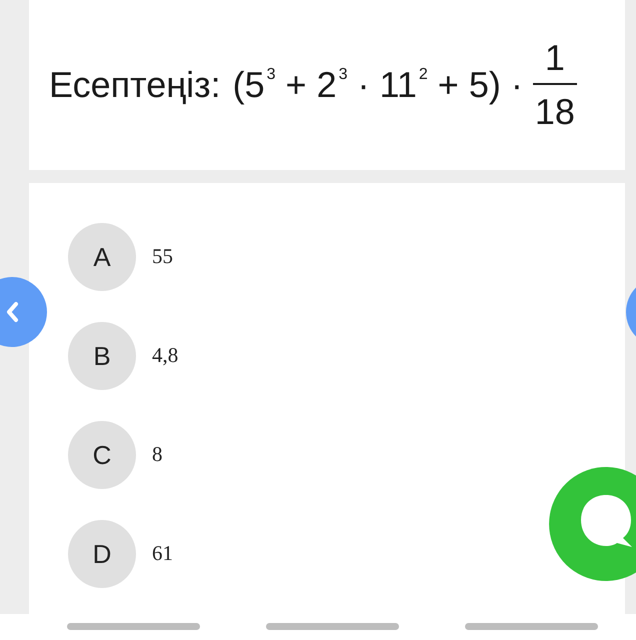 This screenshot has height=640, width=636. What do you see at coordinates (12, 312) in the screenshot?
I see `chevron-left-icon` at bounding box center [12, 312].